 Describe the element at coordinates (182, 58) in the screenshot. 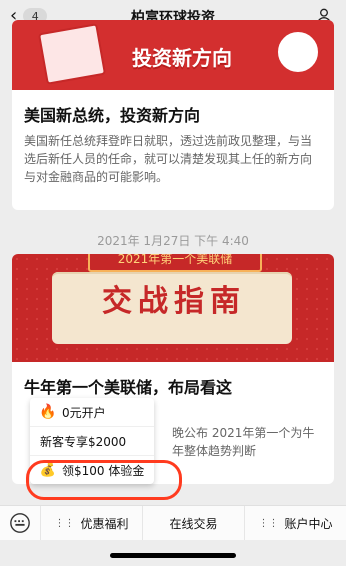

I see `banner-text: 投资新方向` at that location.